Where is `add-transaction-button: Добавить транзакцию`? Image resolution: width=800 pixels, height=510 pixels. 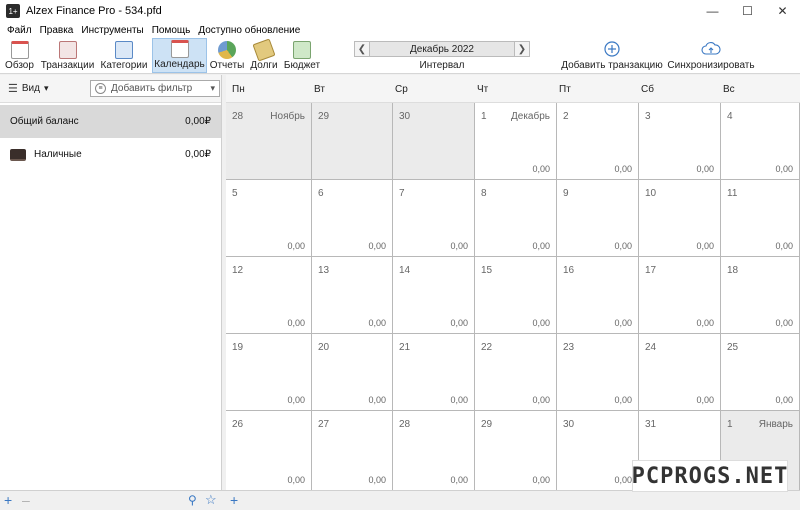 add-transaction-button: Добавить транзакцию is located at coordinates (612, 56).